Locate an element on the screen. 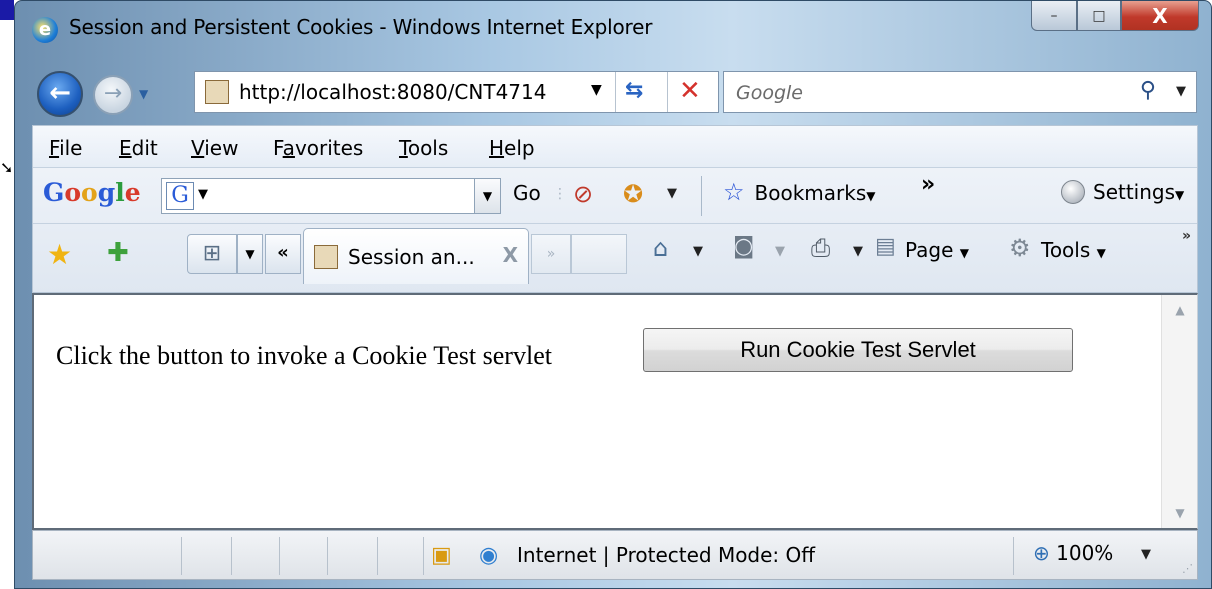 This screenshot has width=1212, height=589. zoom-dropdown-icon: ▼ is located at coordinates (1146, 554).